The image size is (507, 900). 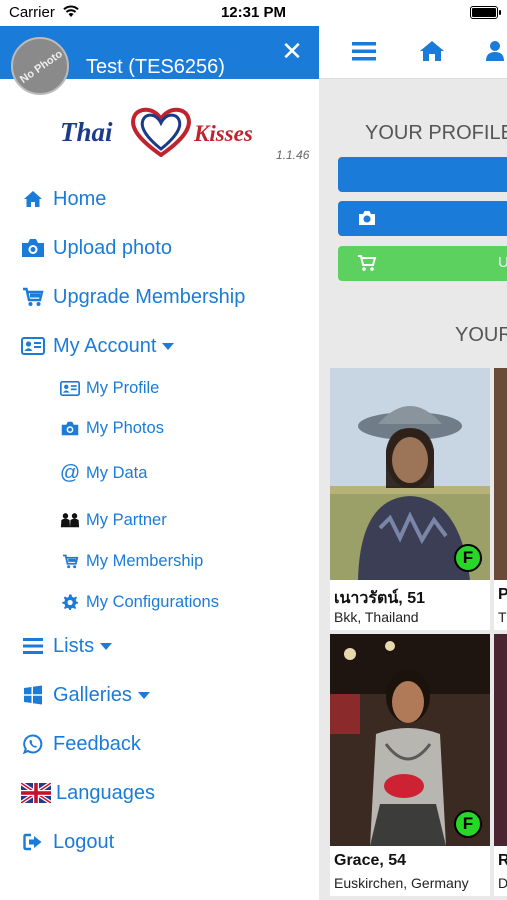 I want to click on profile-card: R D, so click(x=500, y=765).